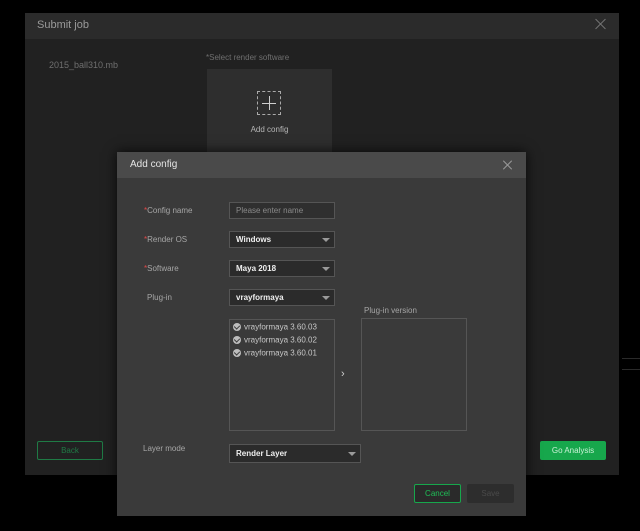 This screenshot has width=640, height=531. What do you see at coordinates (262, 453) in the screenshot?
I see `layer-mode-value: Render Layer` at bounding box center [262, 453].